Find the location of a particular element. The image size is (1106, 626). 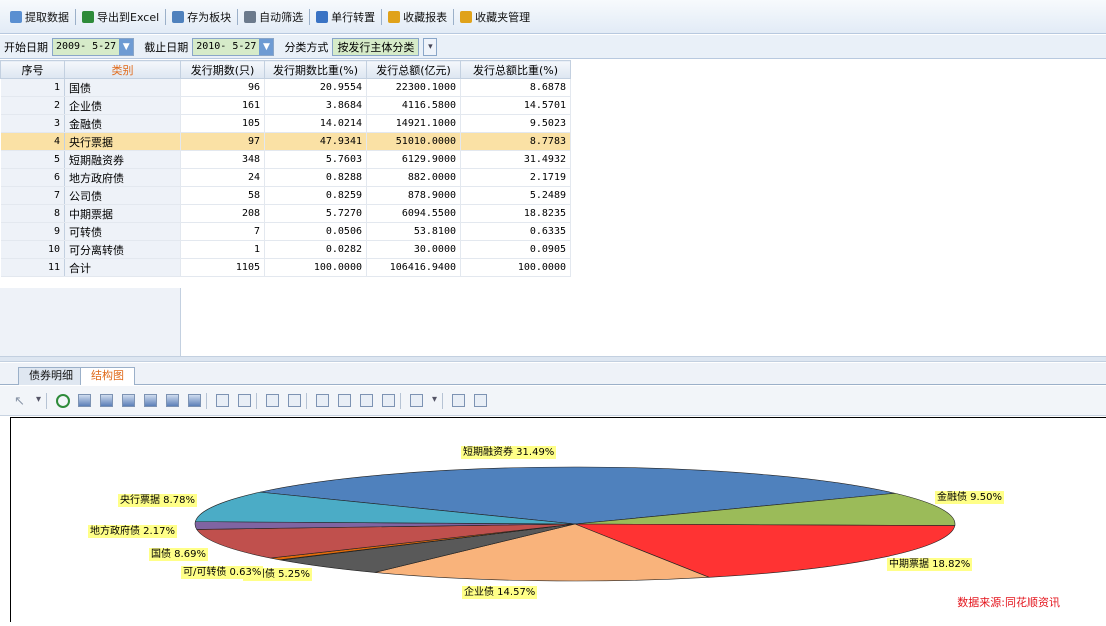

start-date-value: 2009- 5-27 is located at coordinates (86, 46).